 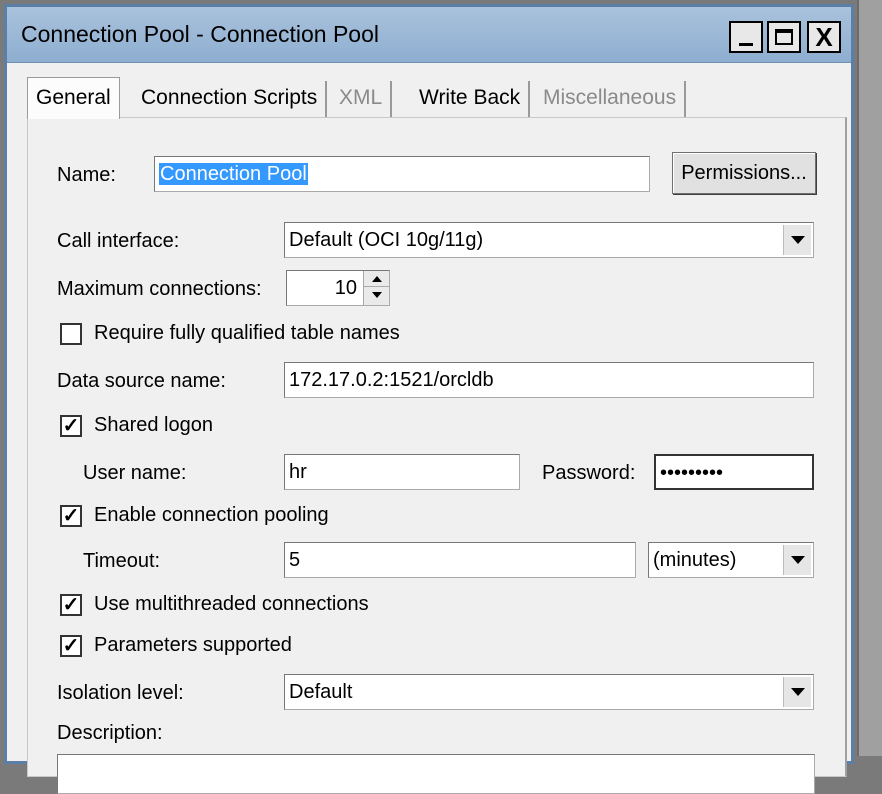 What do you see at coordinates (233, 174) in the screenshot?
I see `name-value: Connection Pool` at bounding box center [233, 174].